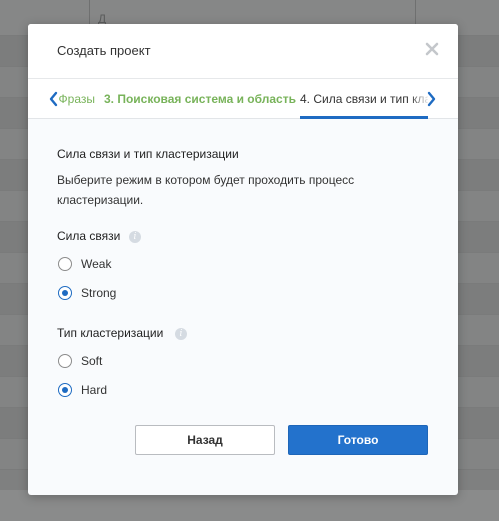 The height and width of the screenshot is (521, 499). Describe the element at coordinates (65, 264) in the screenshot. I see `radio-weak-circle` at that location.